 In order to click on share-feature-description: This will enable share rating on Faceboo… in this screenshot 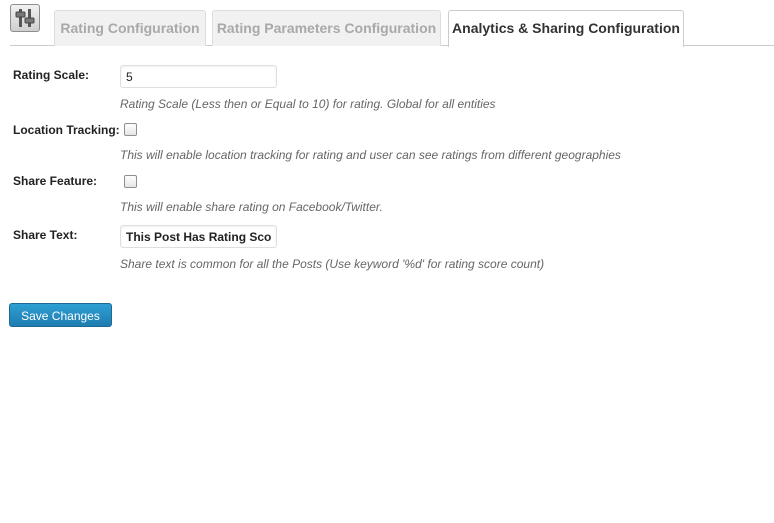, I will do `click(251, 207)`.